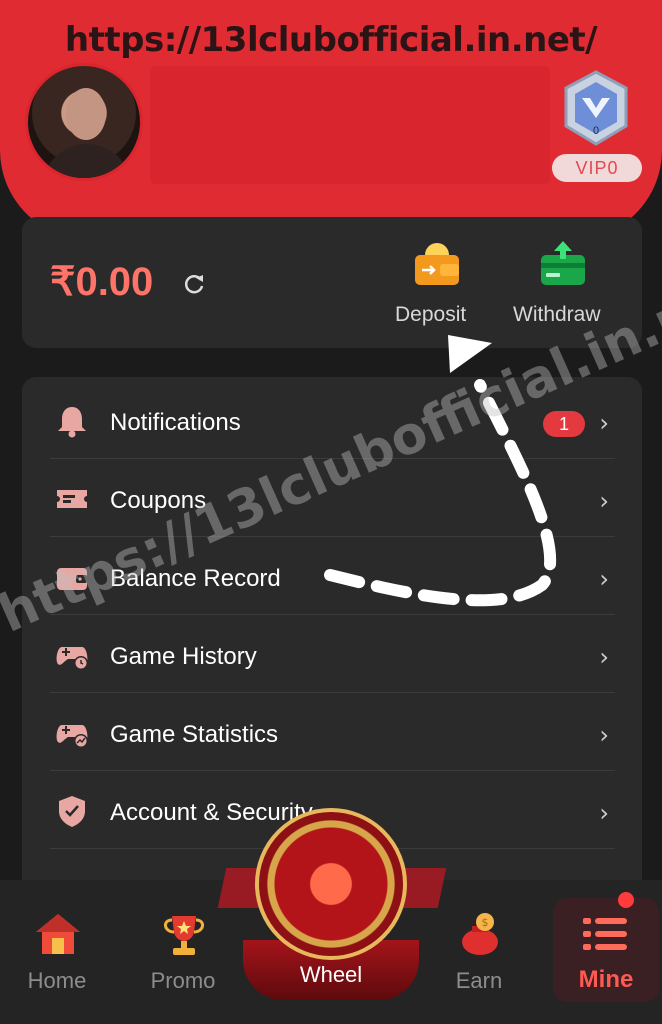 The height and width of the screenshot is (1024, 662). What do you see at coordinates (440, 471) in the screenshot?
I see `annotation-arrow` at bounding box center [440, 471].